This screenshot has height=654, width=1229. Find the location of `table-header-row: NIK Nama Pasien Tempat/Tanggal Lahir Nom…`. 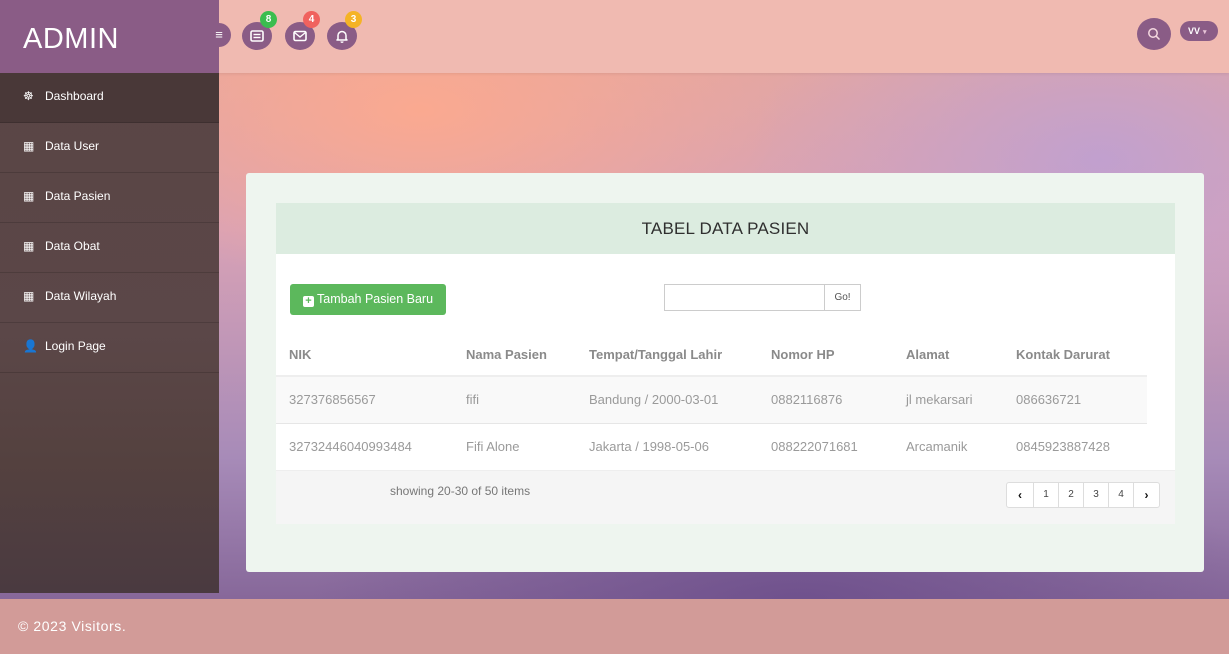

table-header-row: NIK Nama Pasien Tempat/Tanggal Lahir Nom… is located at coordinates (711, 355).